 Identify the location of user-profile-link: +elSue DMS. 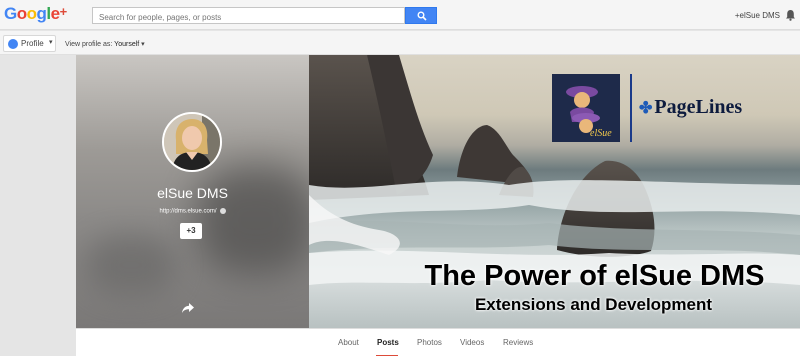
(757, 15).